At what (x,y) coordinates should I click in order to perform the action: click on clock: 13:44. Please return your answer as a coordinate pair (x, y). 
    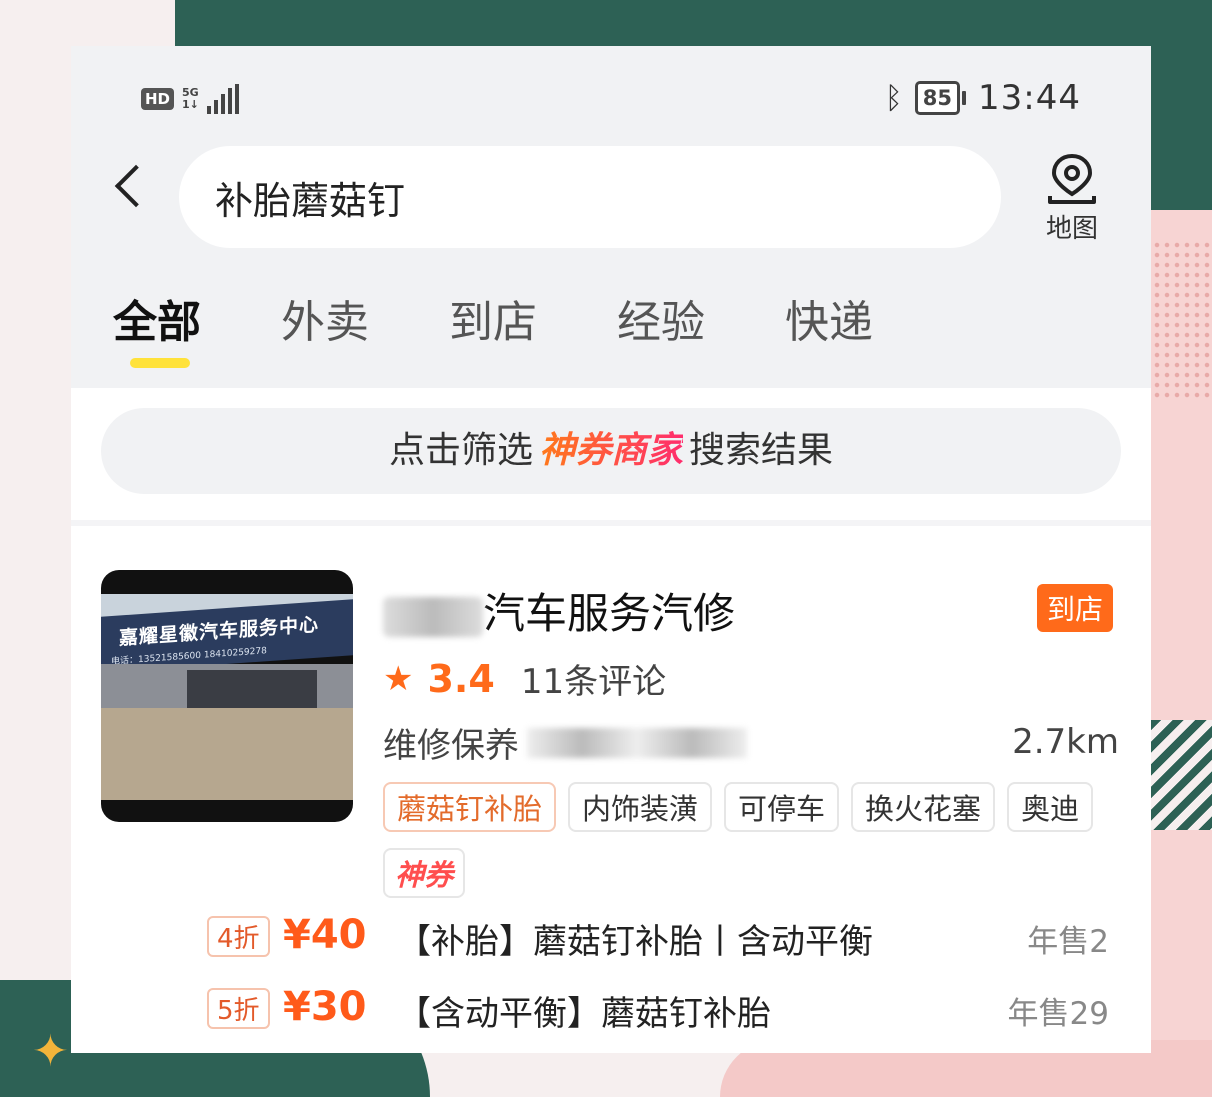
    Looking at the image, I should click on (1029, 98).